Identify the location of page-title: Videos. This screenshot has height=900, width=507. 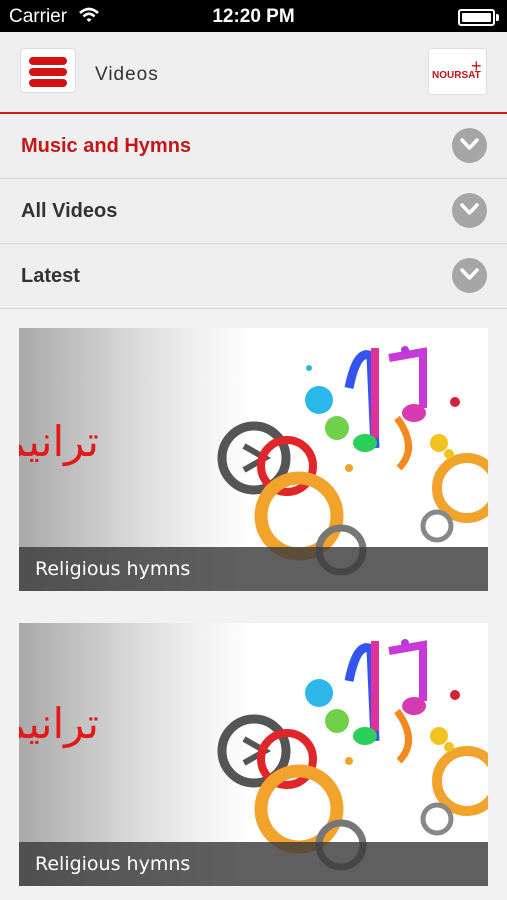
(127, 74).